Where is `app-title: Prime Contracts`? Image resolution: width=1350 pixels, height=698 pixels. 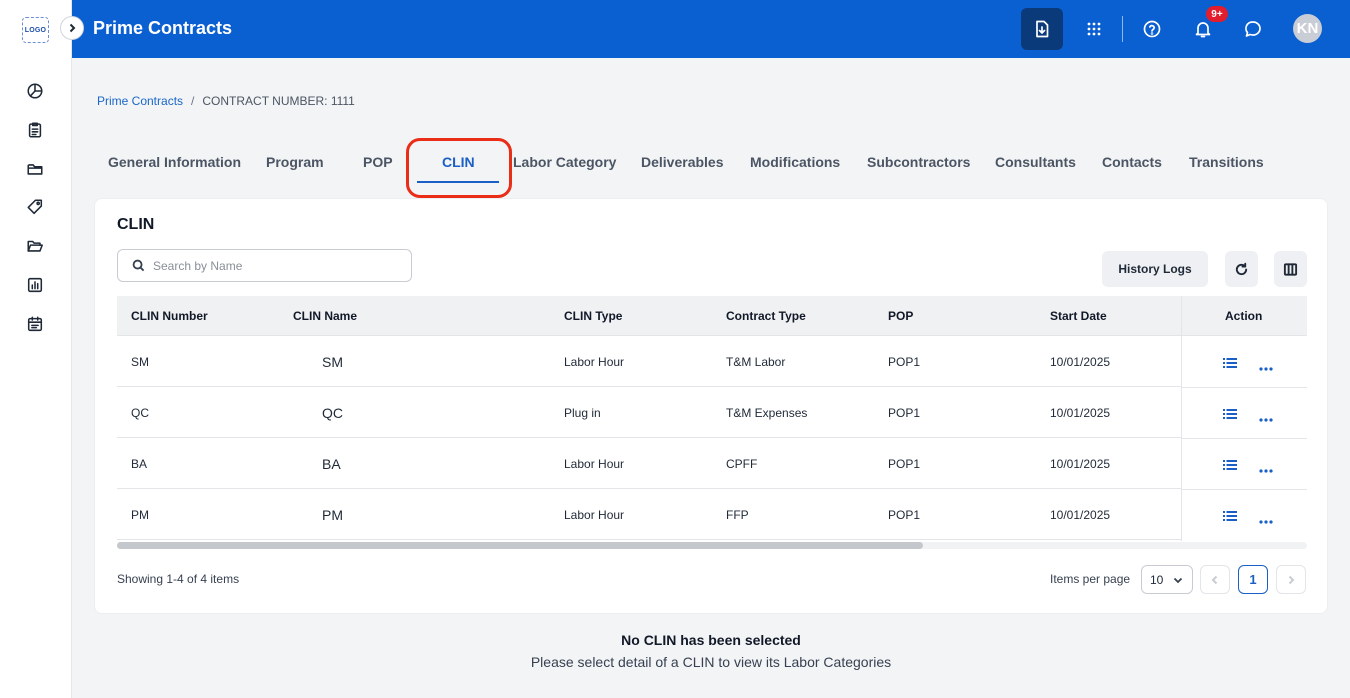 app-title: Prime Contracts is located at coordinates (163, 28).